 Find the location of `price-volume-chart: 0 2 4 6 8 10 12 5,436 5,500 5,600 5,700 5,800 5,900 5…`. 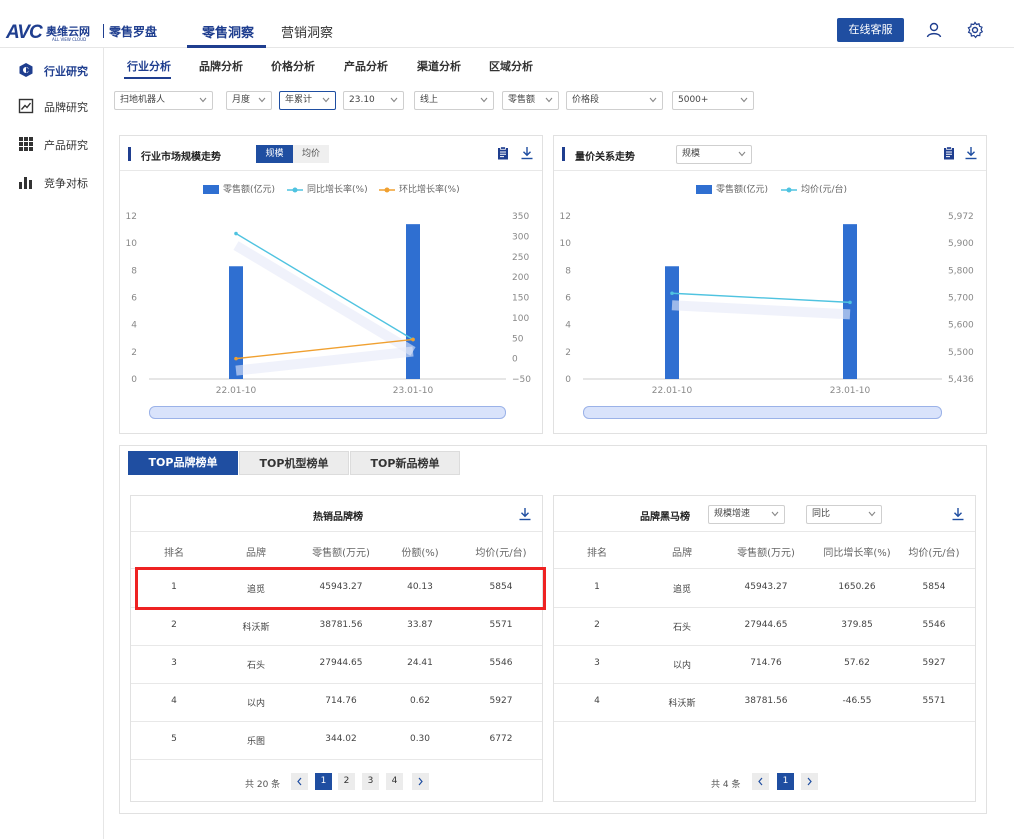

price-volume-chart: 0 2 4 6 8 10 12 5,436 5,500 5,600 5,700 5,800 5,900 5… is located at coordinates (767, 304).